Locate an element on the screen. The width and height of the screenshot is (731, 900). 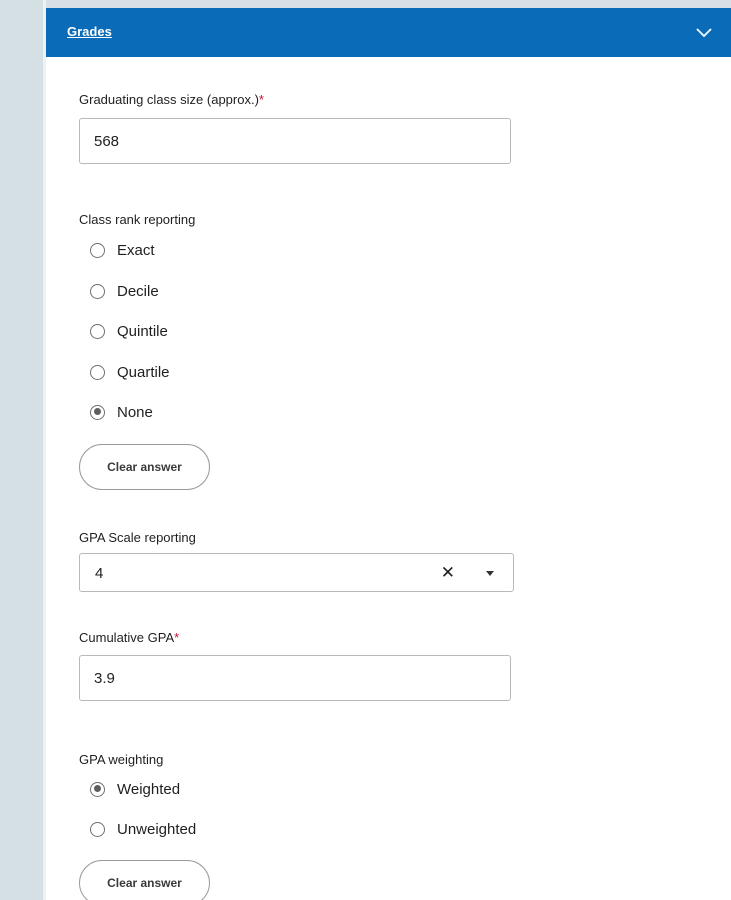
clear-class-rank-button: Clear answer is located at coordinates (144, 467).